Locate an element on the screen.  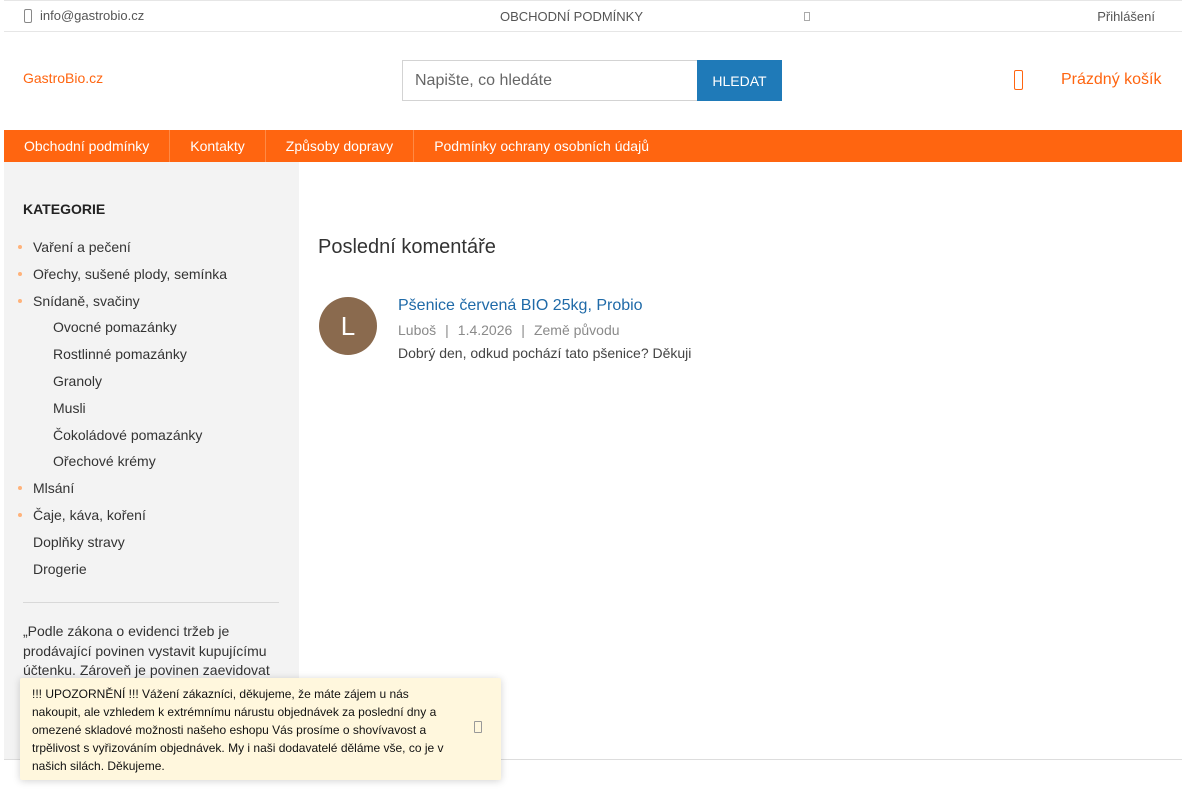
cart-label: Prázdný košík is located at coordinates (1111, 79).